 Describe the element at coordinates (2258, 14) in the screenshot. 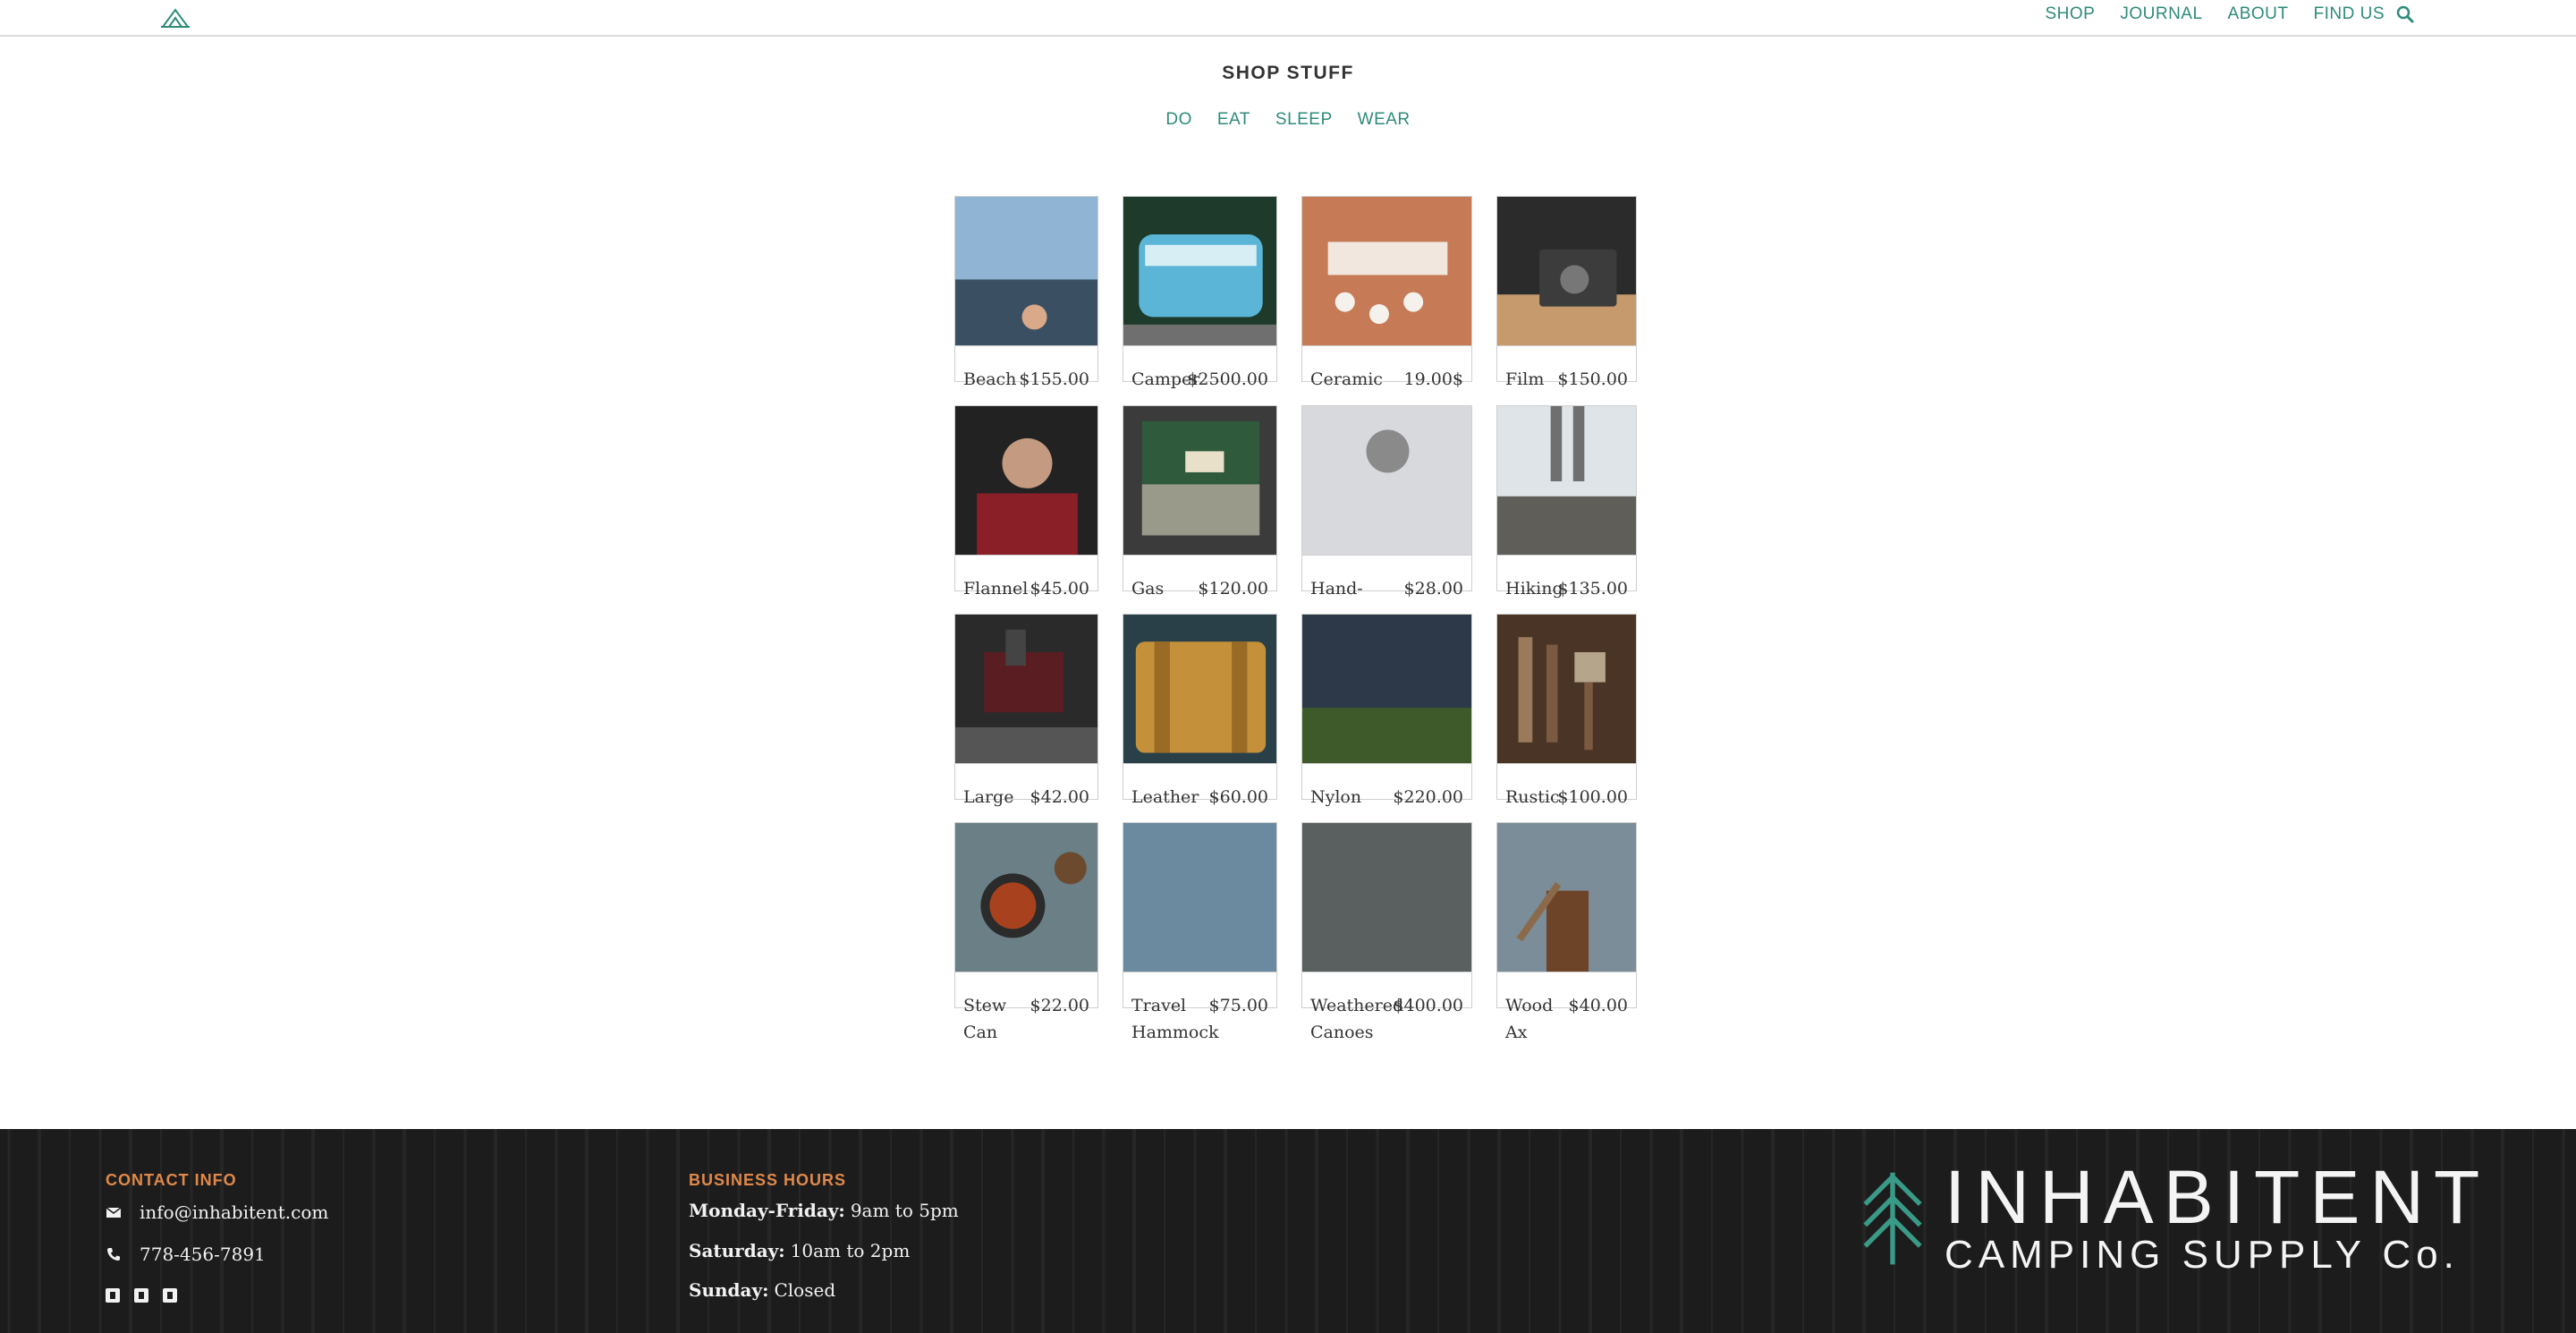

I see `nav-about-link: ABOUT` at that location.